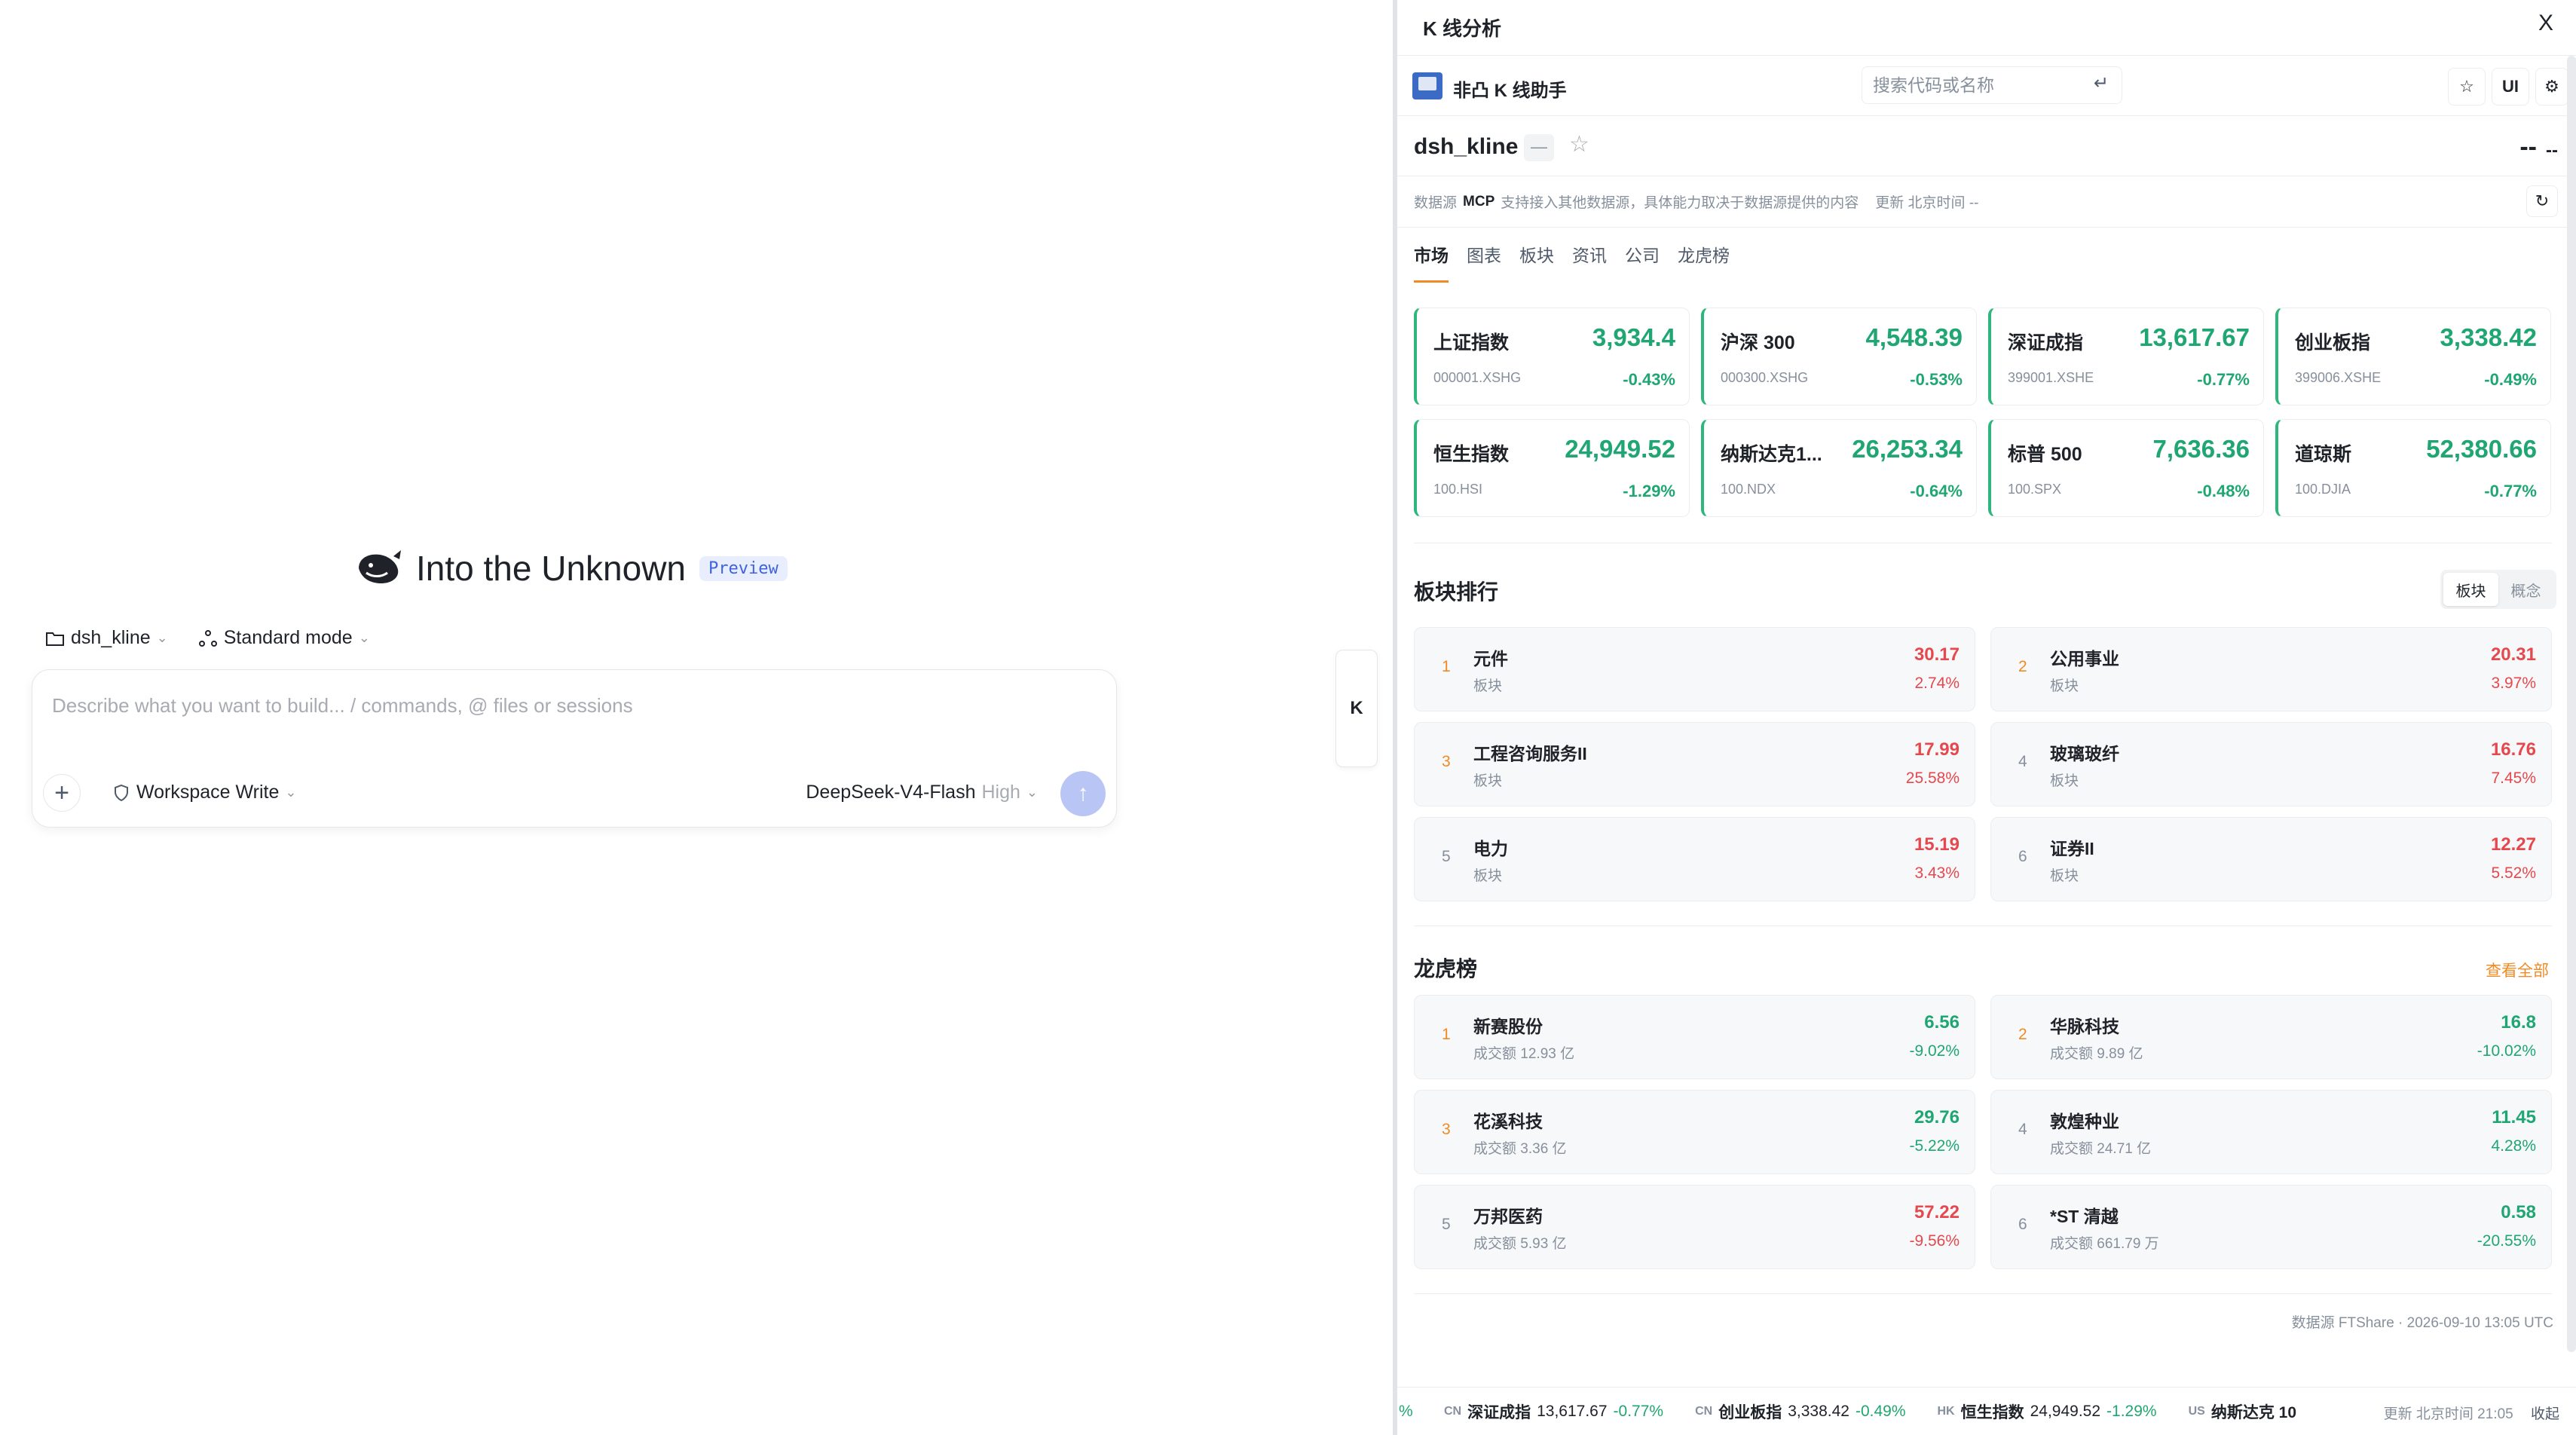  What do you see at coordinates (2126, 356) in the screenshot?
I see `index-card: 深证成指 13,617.67 399001.XSHE -0.77%` at bounding box center [2126, 356].